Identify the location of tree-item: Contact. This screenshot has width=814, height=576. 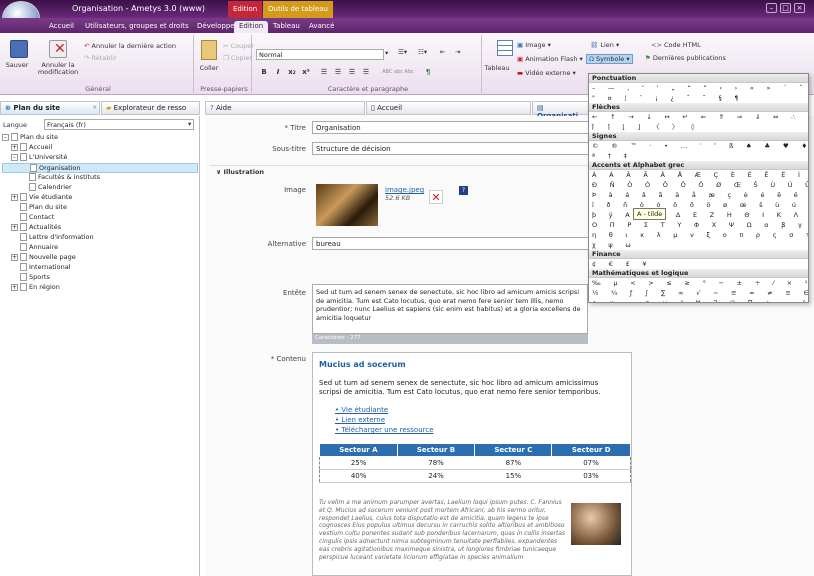
(100, 218).